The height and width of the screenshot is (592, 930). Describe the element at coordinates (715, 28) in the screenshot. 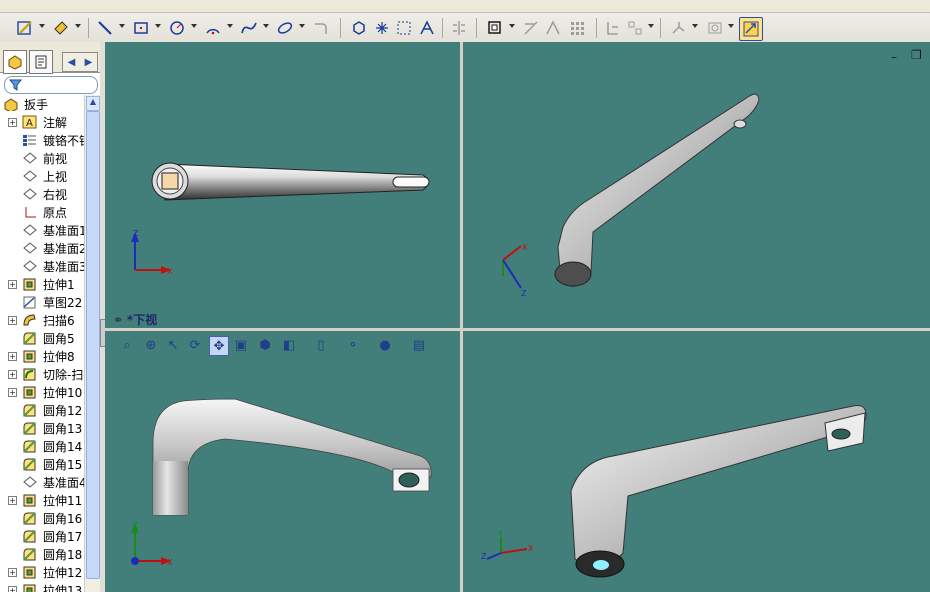

I see `rapid-sketch-icon` at that location.